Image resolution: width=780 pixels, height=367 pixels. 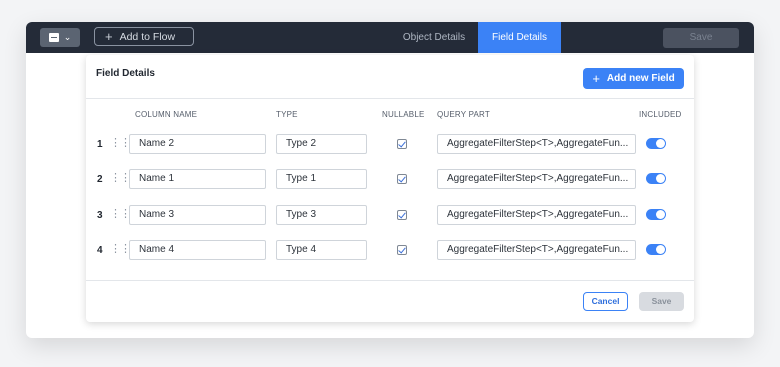 I want to click on cancel-button: Cancel, so click(x=605, y=301).